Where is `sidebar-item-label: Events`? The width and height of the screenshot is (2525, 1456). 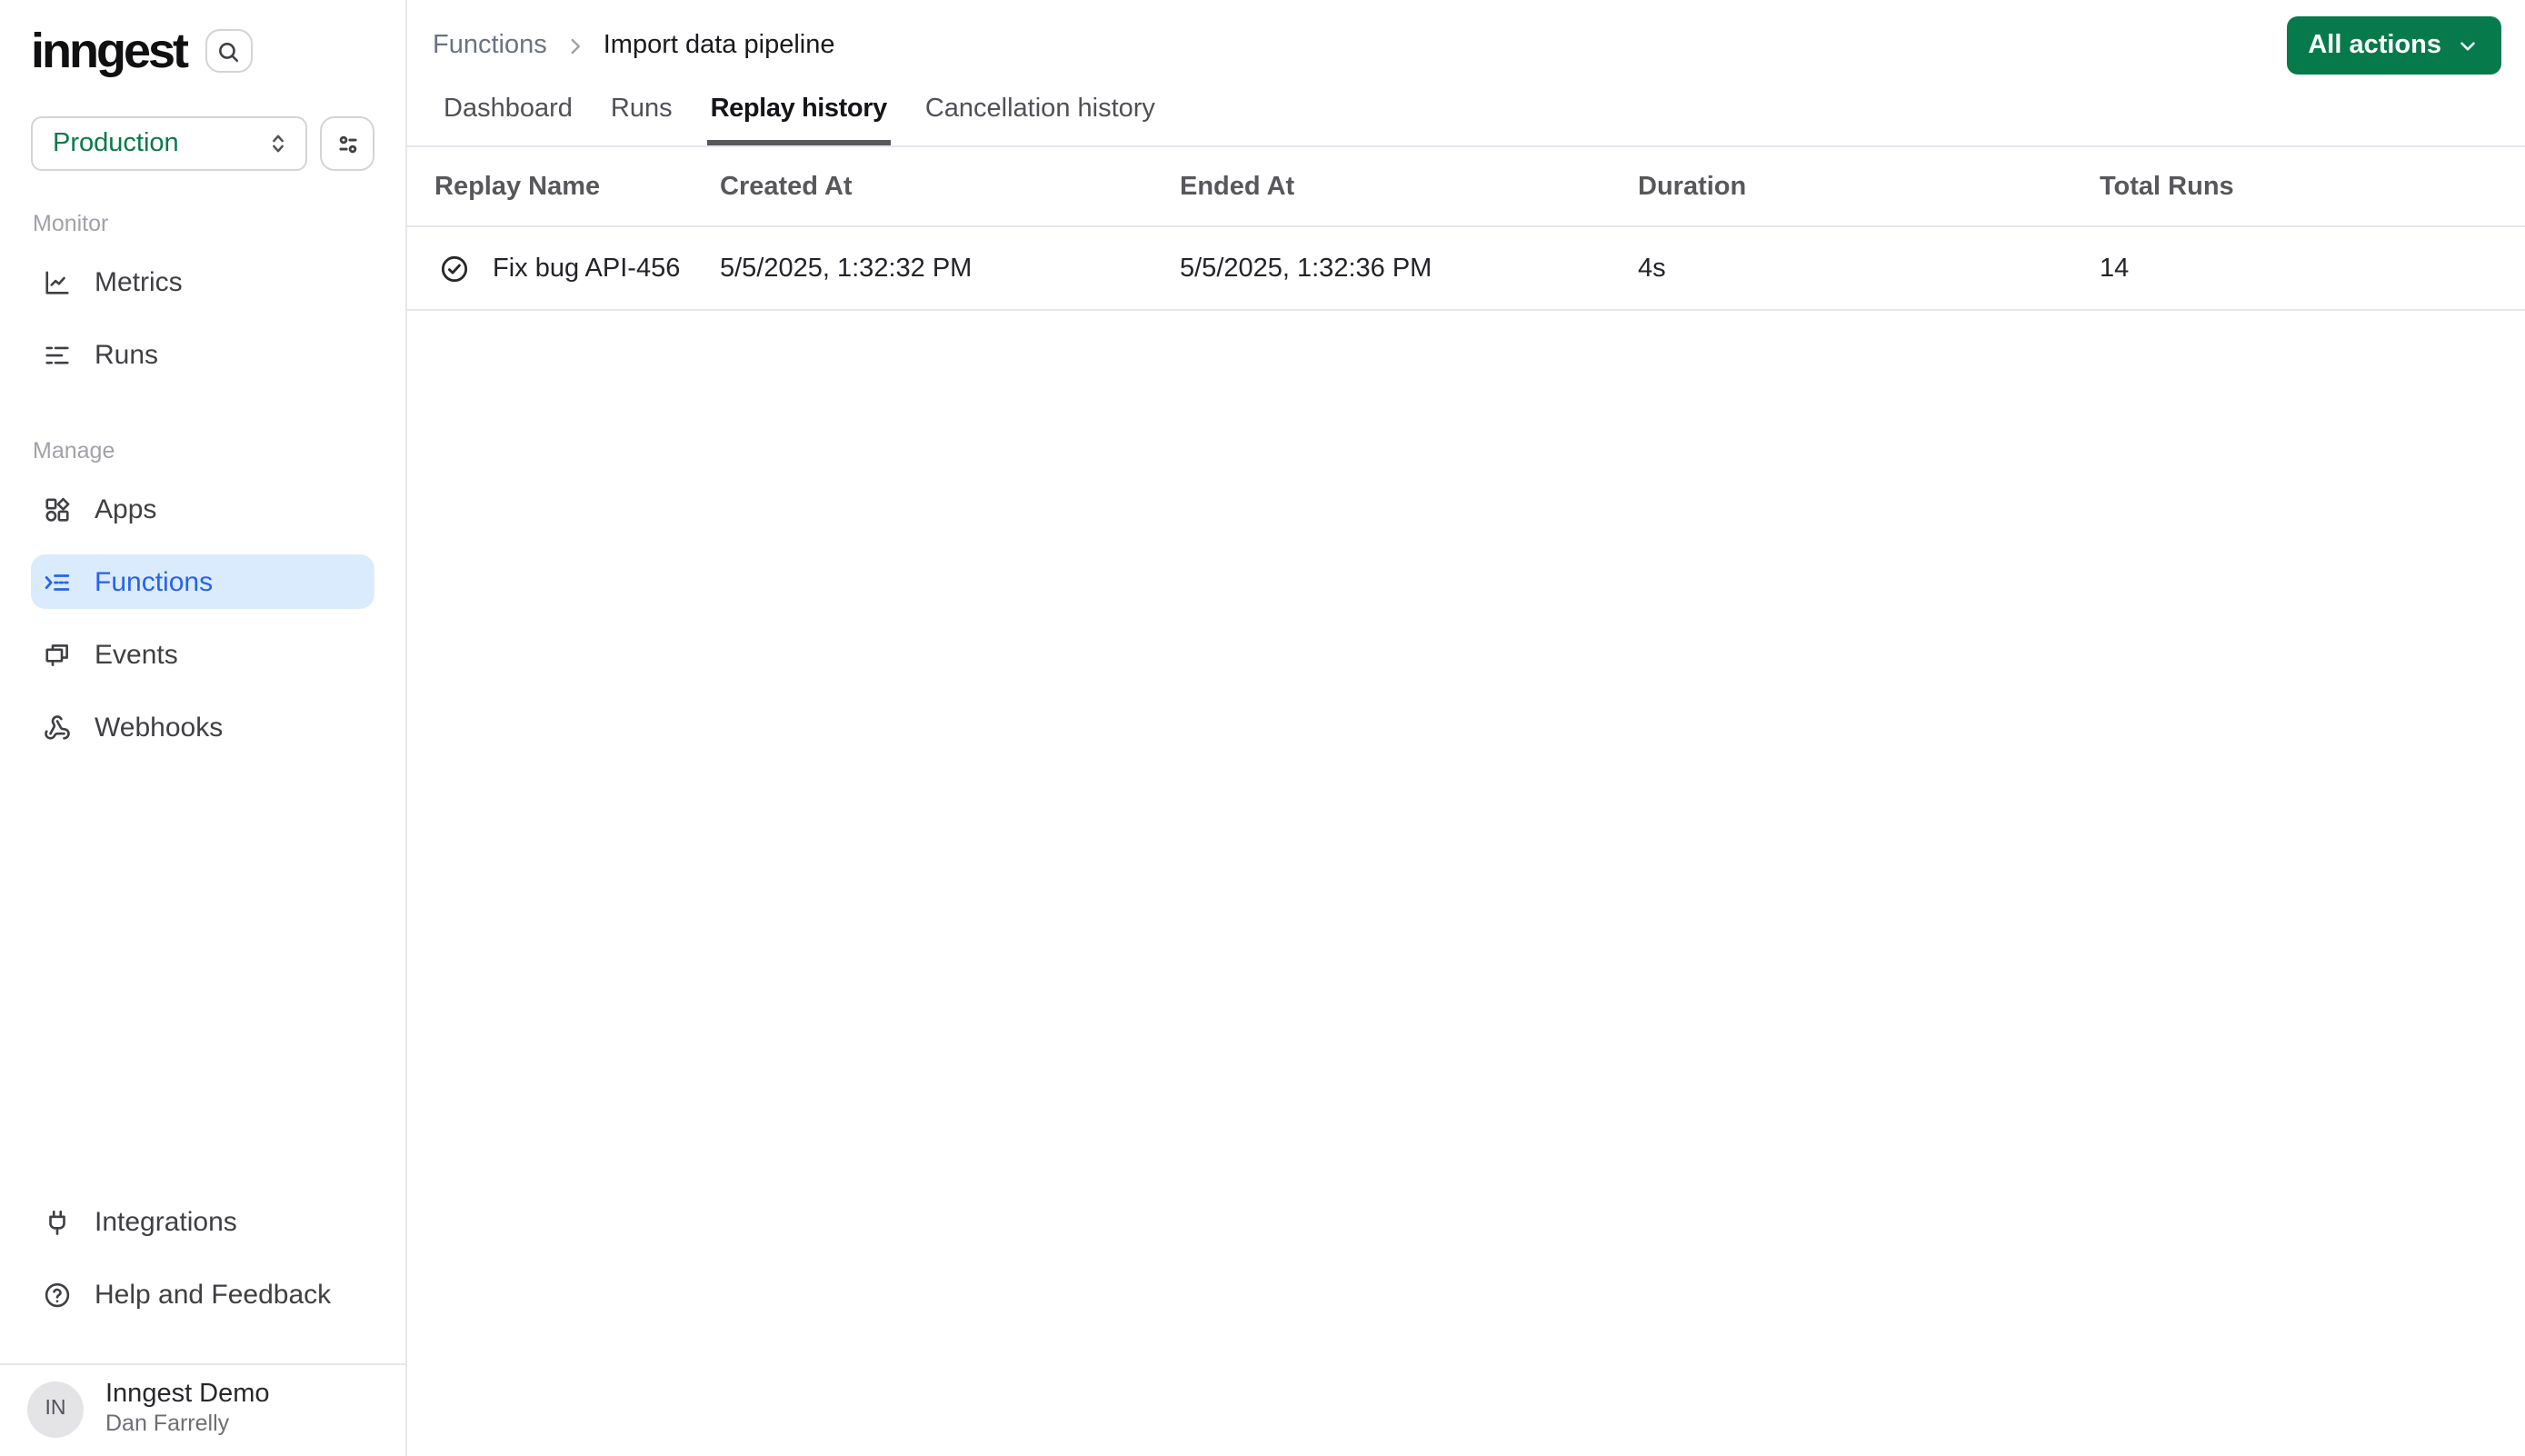
sidebar-item-label: Events is located at coordinates (137, 654).